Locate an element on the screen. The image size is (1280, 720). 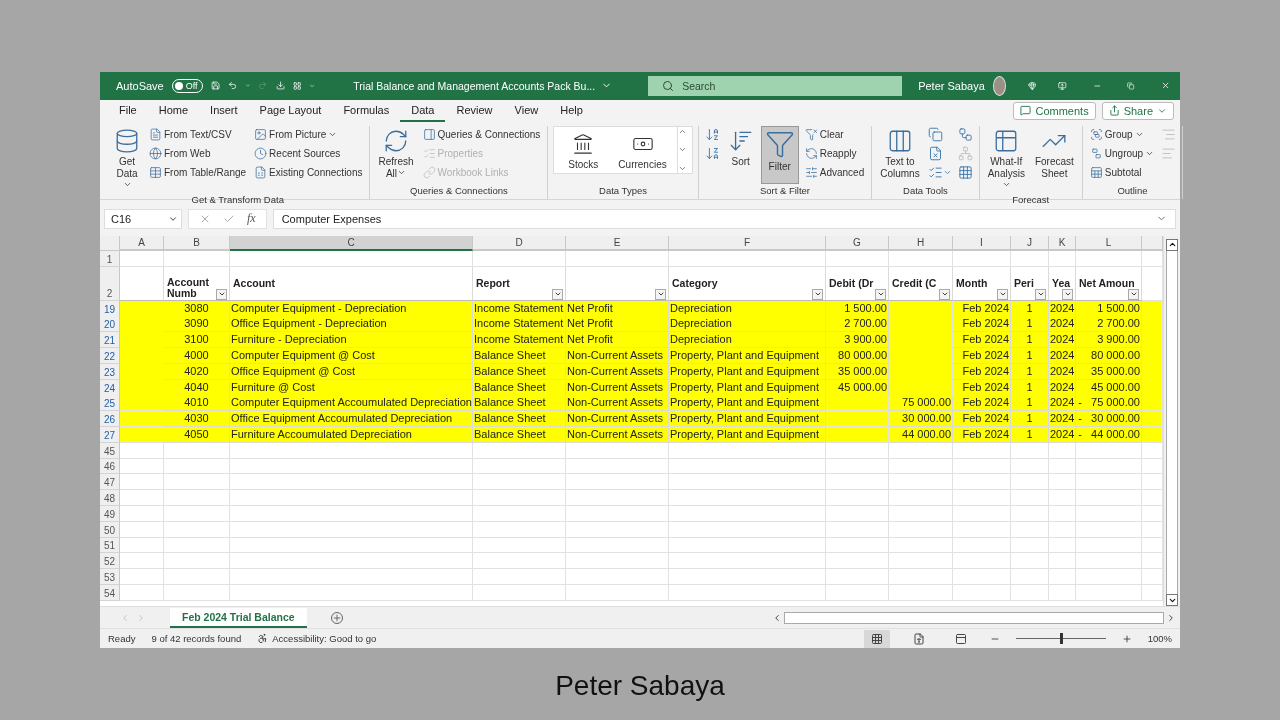
workflow-icon is located at coordinates (965, 135).